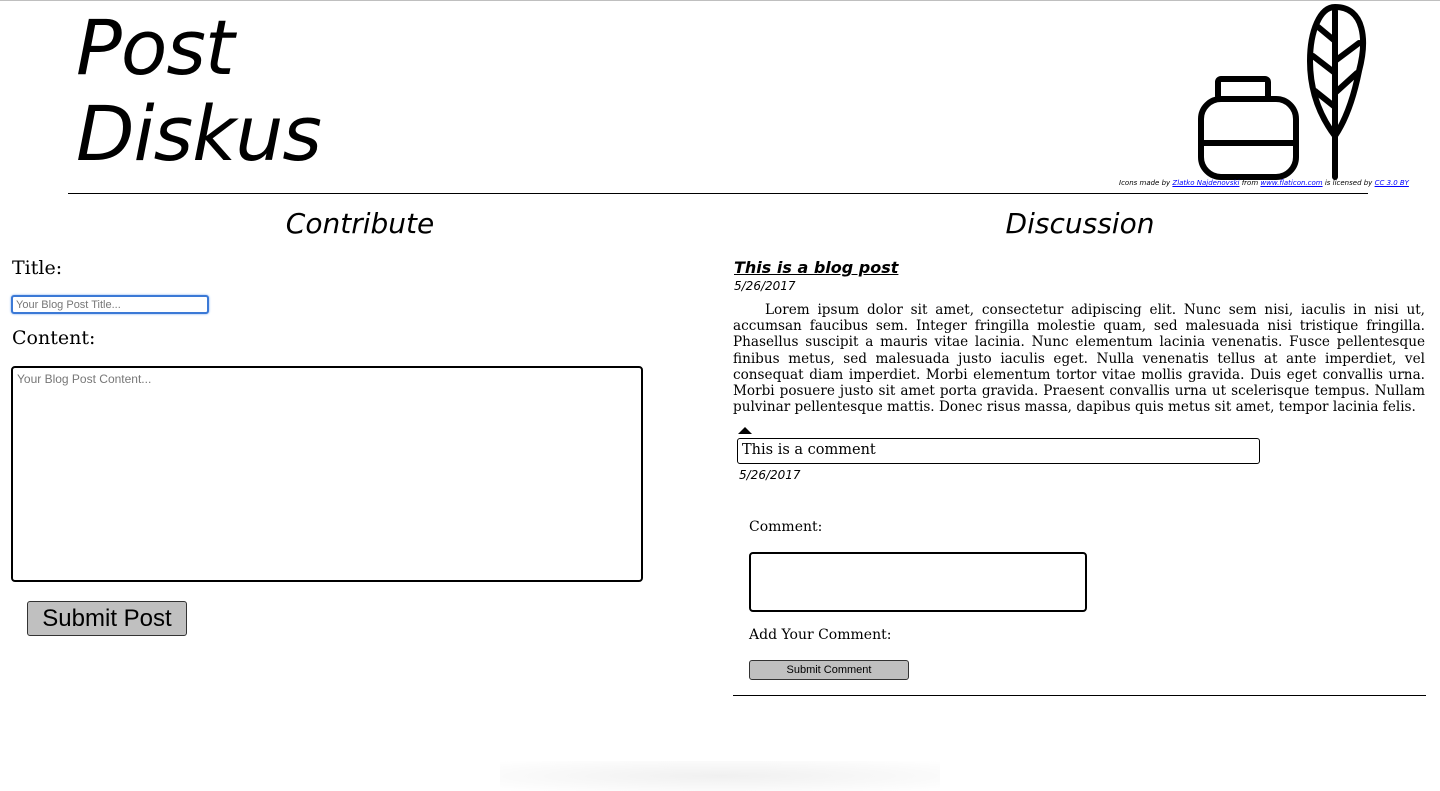 This screenshot has height=791, width=1440. What do you see at coordinates (327, 474) in the screenshot?
I see `post-content-textarea` at bounding box center [327, 474].